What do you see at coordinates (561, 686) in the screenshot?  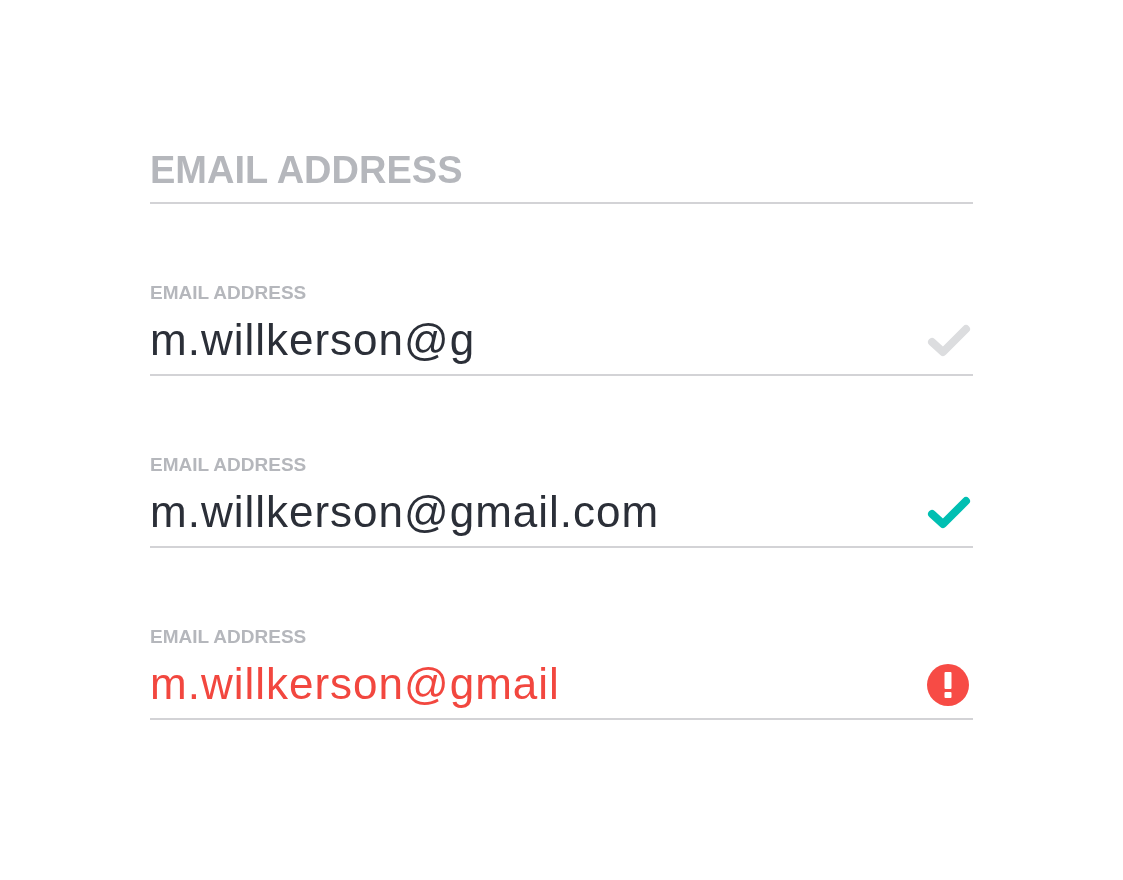 I see `email-field: m.willkerson@gmail` at bounding box center [561, 686].